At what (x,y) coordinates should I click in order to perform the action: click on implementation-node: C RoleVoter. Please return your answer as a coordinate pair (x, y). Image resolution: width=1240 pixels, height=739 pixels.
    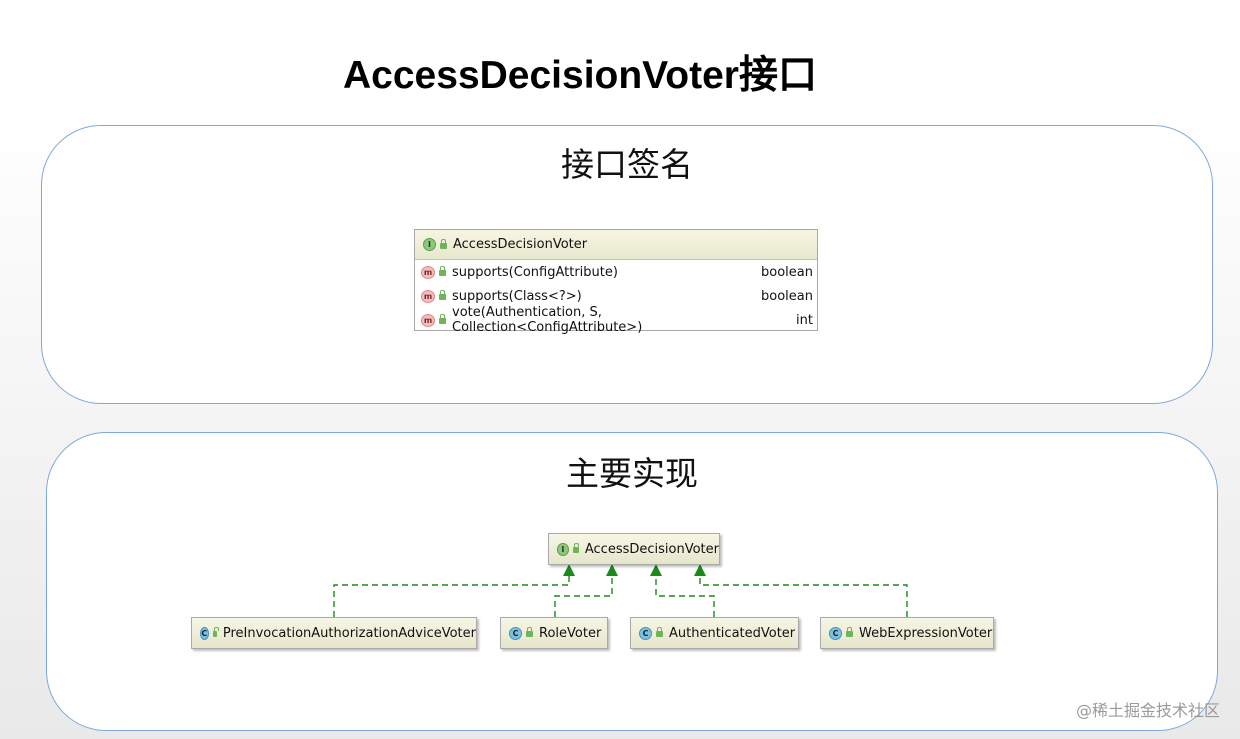
    Looking at the image, I should click on (554, 633).